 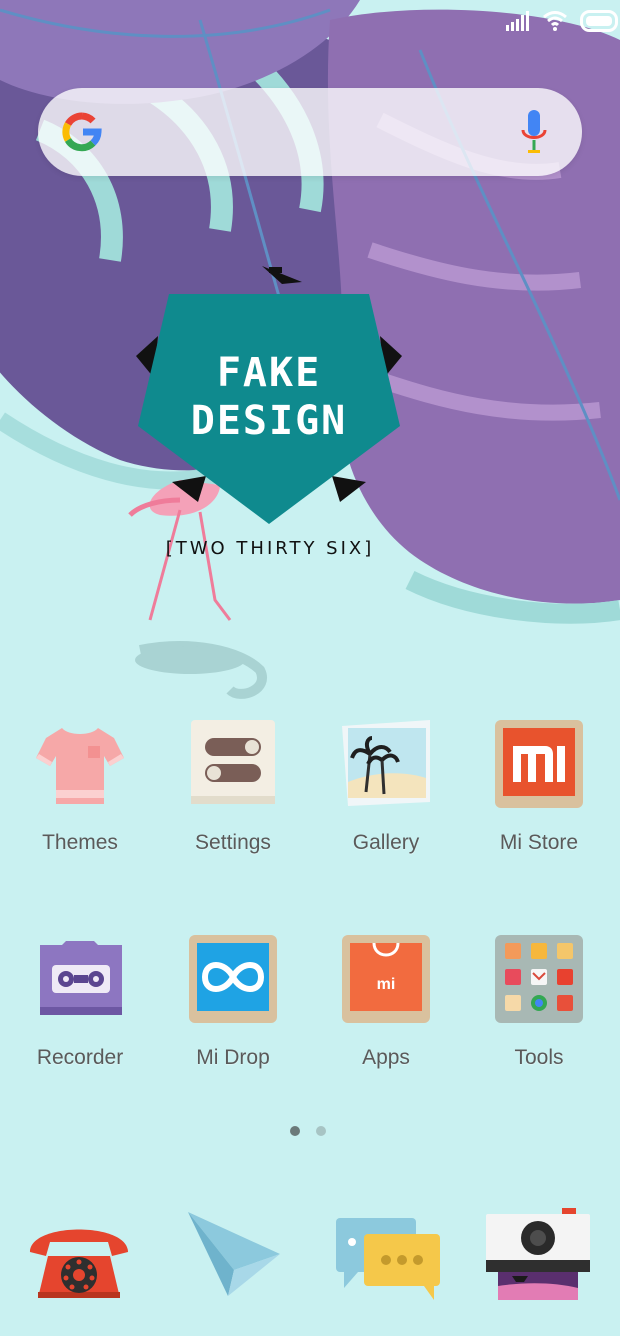 I want to click on google-g-icon, so click(x=82, y=132).